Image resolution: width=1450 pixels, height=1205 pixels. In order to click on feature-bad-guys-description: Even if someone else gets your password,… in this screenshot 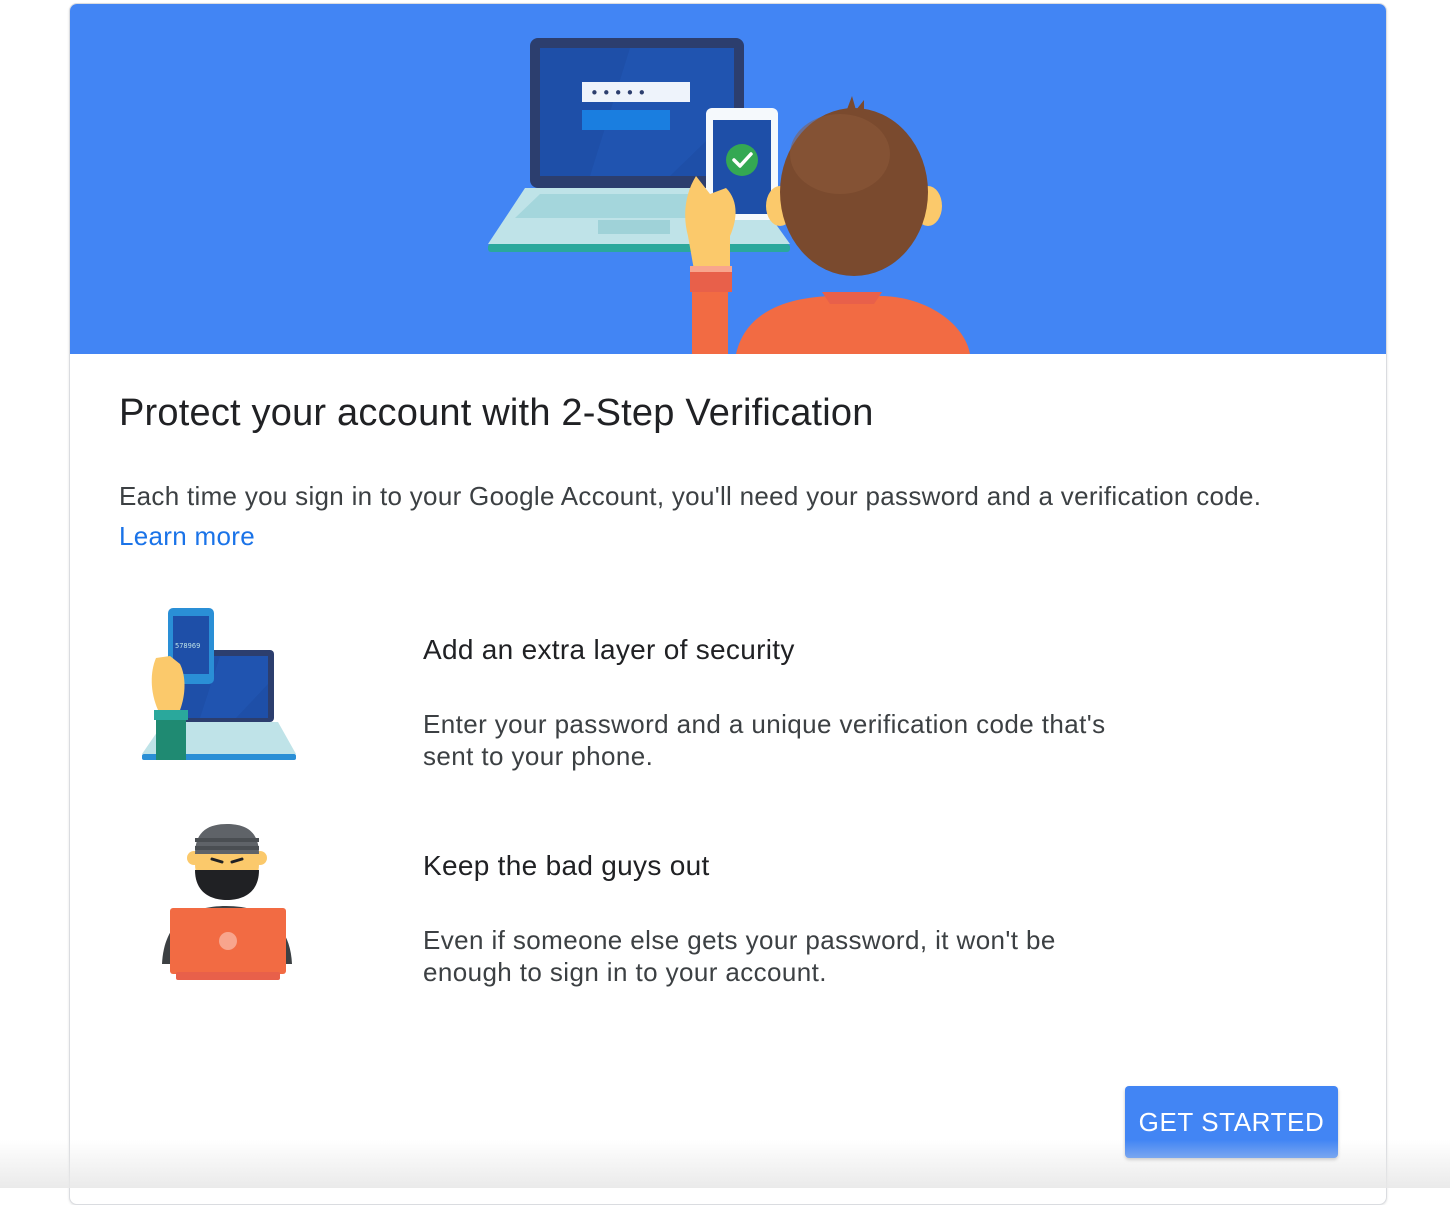, I will do `click(739, 956)`.